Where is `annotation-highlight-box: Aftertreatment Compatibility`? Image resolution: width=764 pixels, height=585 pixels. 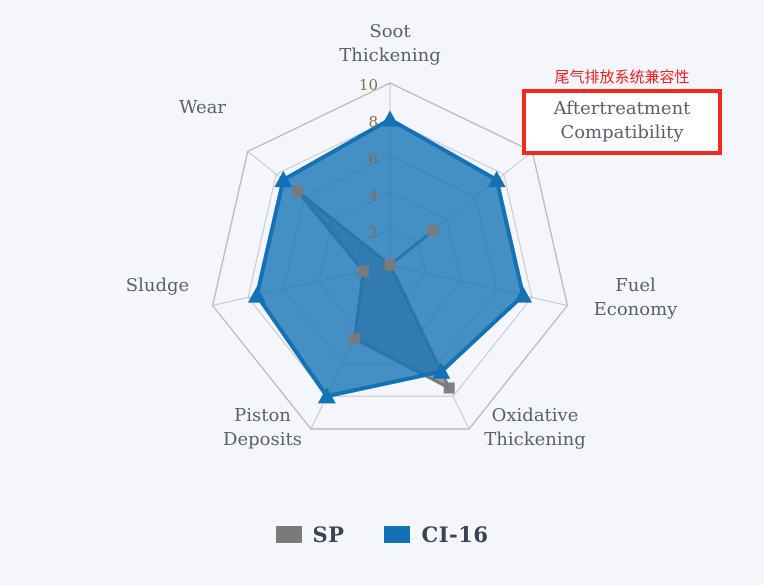 annotation-highlight-box: Aftertreatment Compatibility is located at coordinates (622, 122).